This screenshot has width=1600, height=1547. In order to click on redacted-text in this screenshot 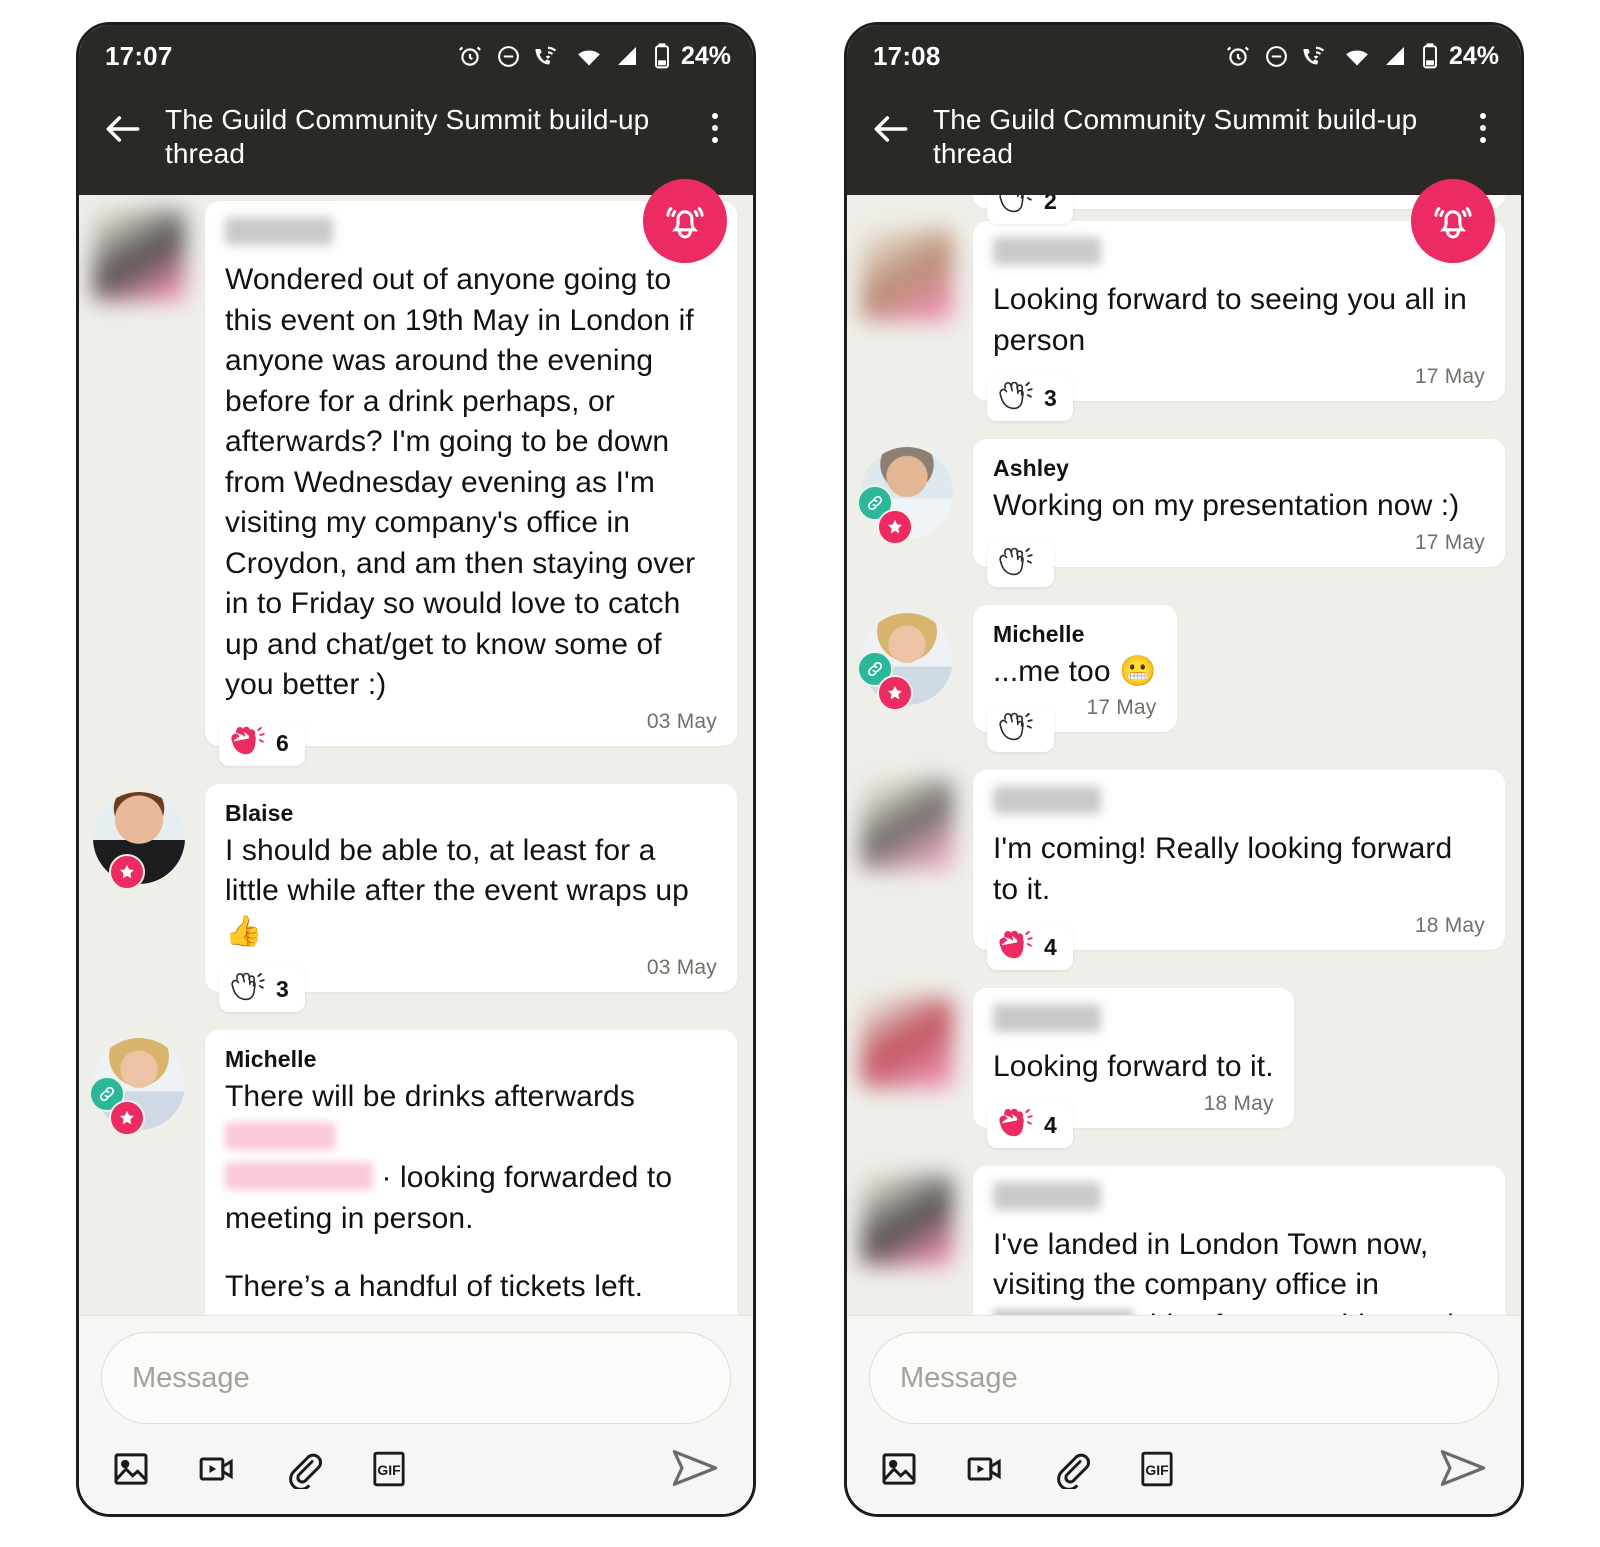, I will do `click(1063, 1311)`.